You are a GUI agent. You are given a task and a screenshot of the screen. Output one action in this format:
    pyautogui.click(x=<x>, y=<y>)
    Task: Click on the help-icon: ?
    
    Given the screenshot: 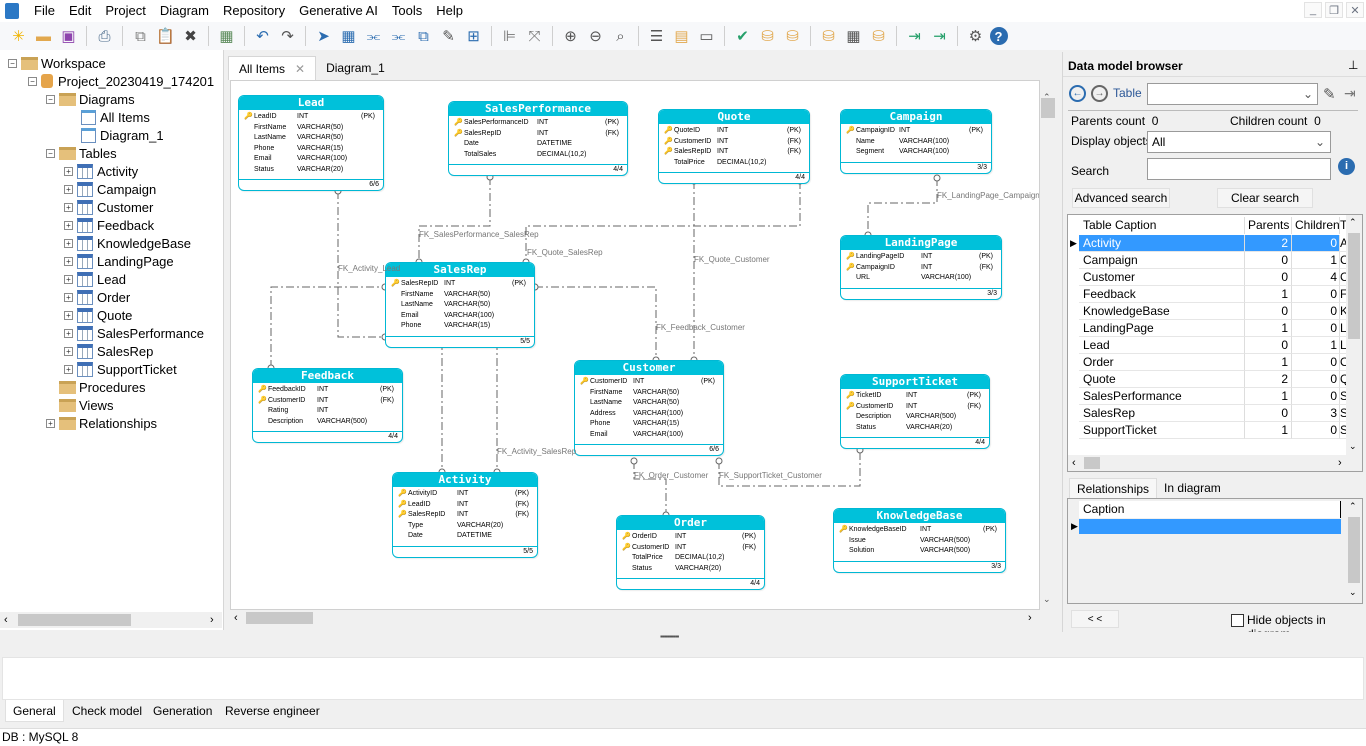 What is the action you would take?
    pyautogui.click(x=998, y=36)
    